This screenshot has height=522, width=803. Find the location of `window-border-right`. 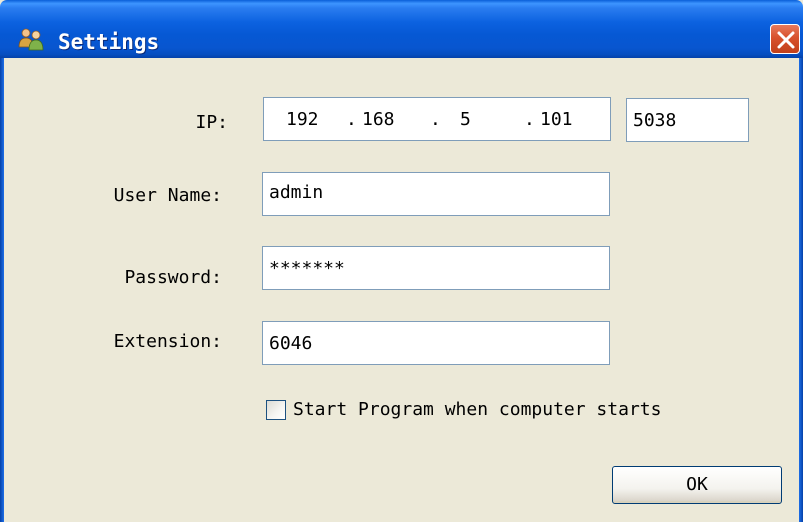

window-border-right is located at coordinates (801, 290).